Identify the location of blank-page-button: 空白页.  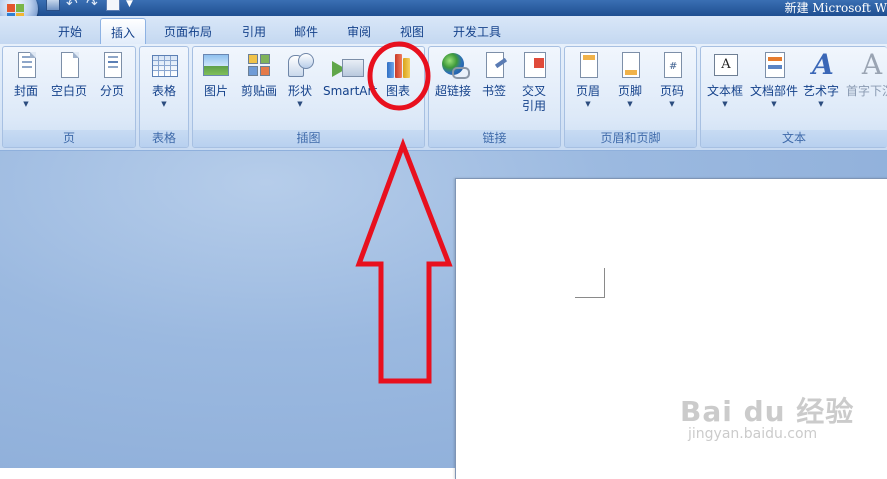
(69, 75).